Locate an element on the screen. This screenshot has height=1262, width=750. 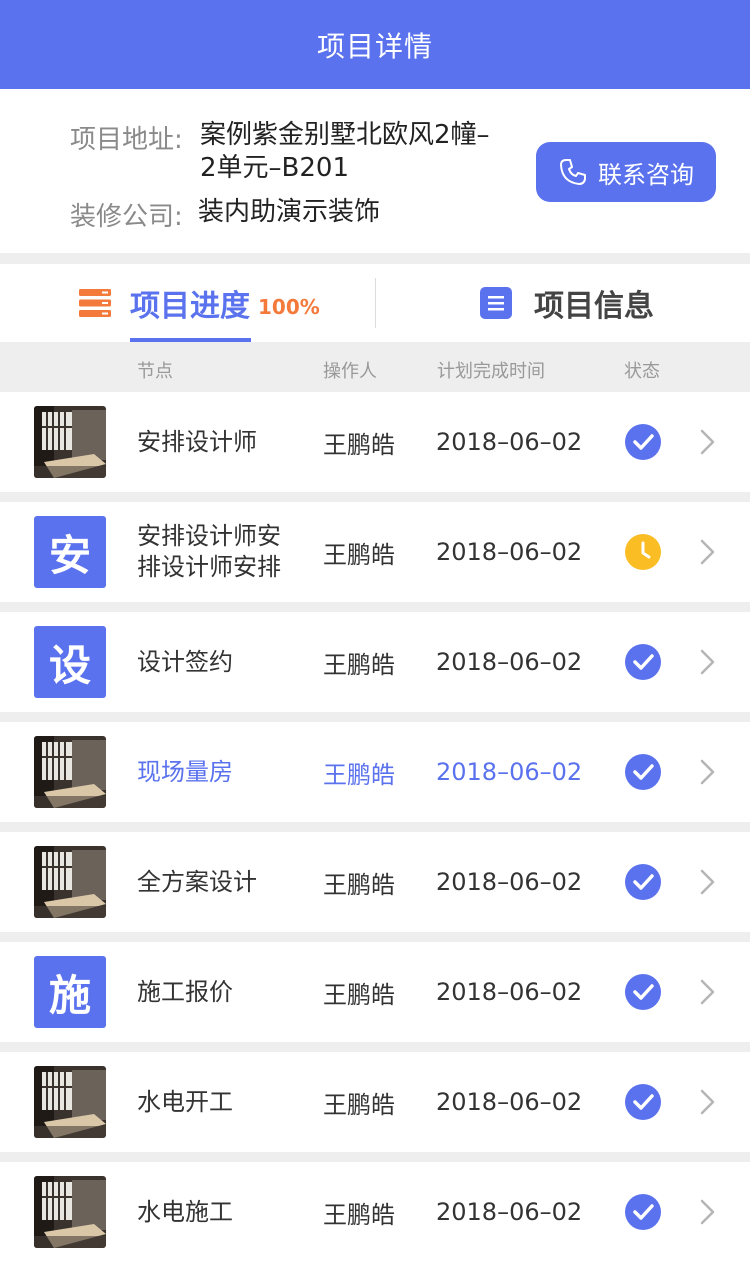
phone-icon is located at coordinates (573, 172).